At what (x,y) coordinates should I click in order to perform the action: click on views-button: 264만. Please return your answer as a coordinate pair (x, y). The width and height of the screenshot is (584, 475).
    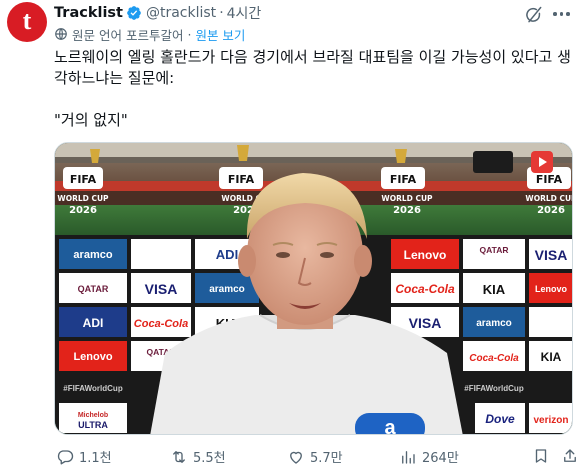
    Looking at the image, I should click on (429, 456).